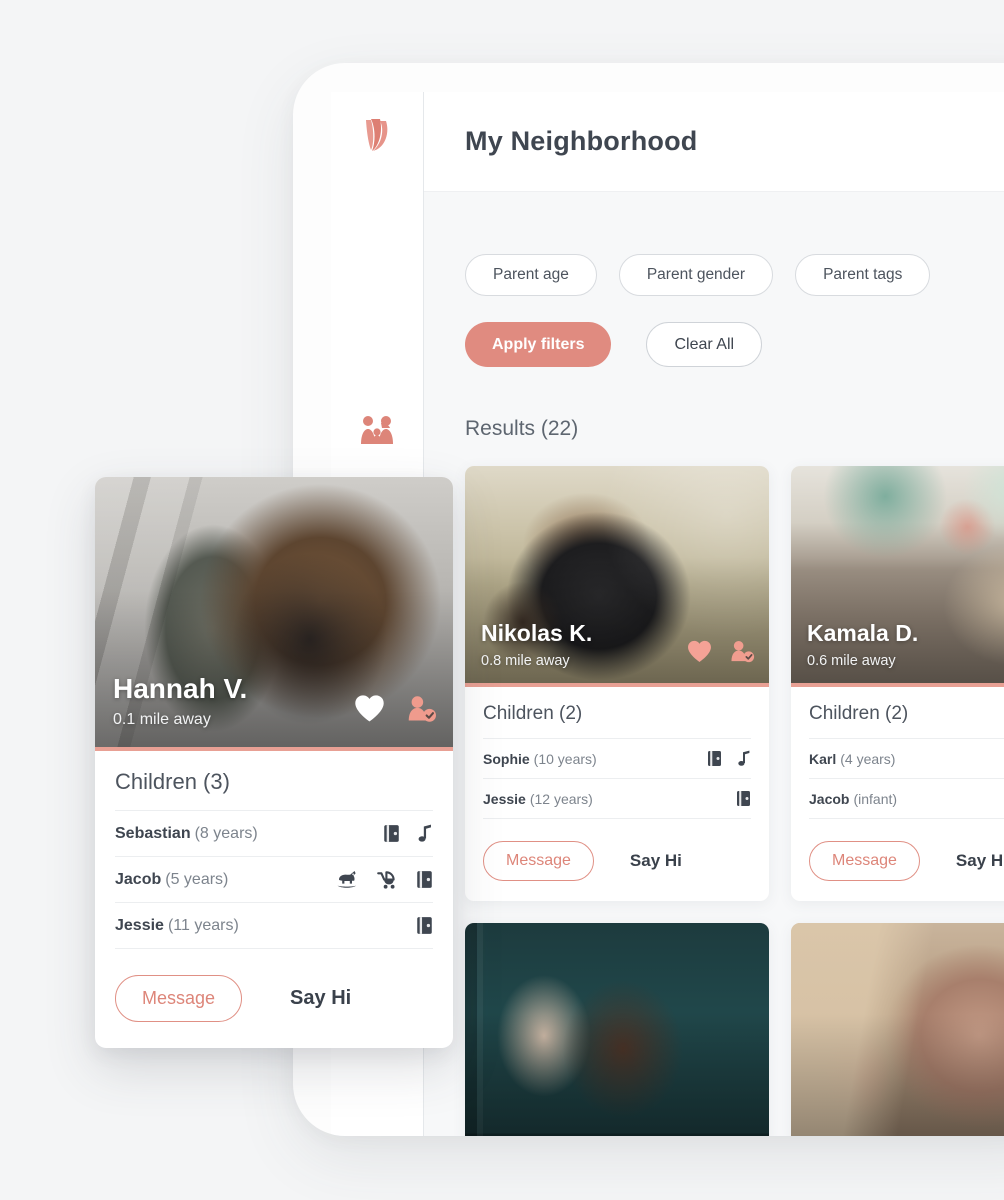 This screenshot has height=1200, width=1004. Describe the element at coordinates (274, 925) in the screenshot. I see `child-row: Jessie (11 years)` at that location.